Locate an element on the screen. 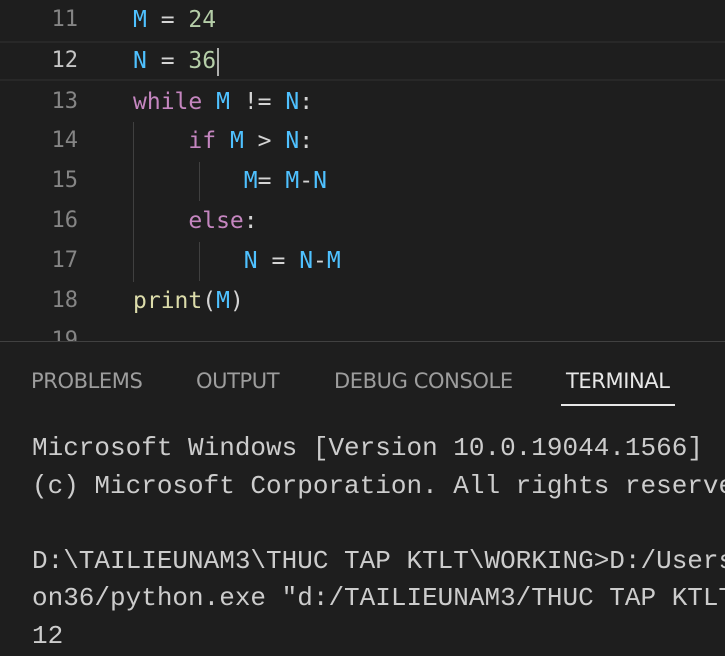 Image resolution: width=725 pixels, height=656 pixels. code-text: else: is located at coordinates (195, 221).